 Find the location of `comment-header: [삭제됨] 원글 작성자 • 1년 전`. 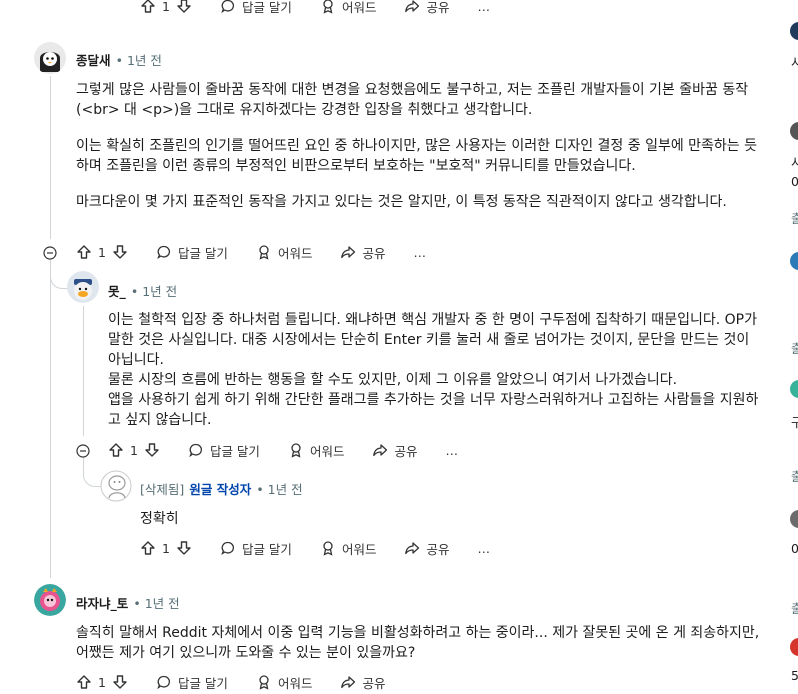

comment-header: [삭제됨] 원글 작성자 • 1년 전 is located at coordinates (221, 488).